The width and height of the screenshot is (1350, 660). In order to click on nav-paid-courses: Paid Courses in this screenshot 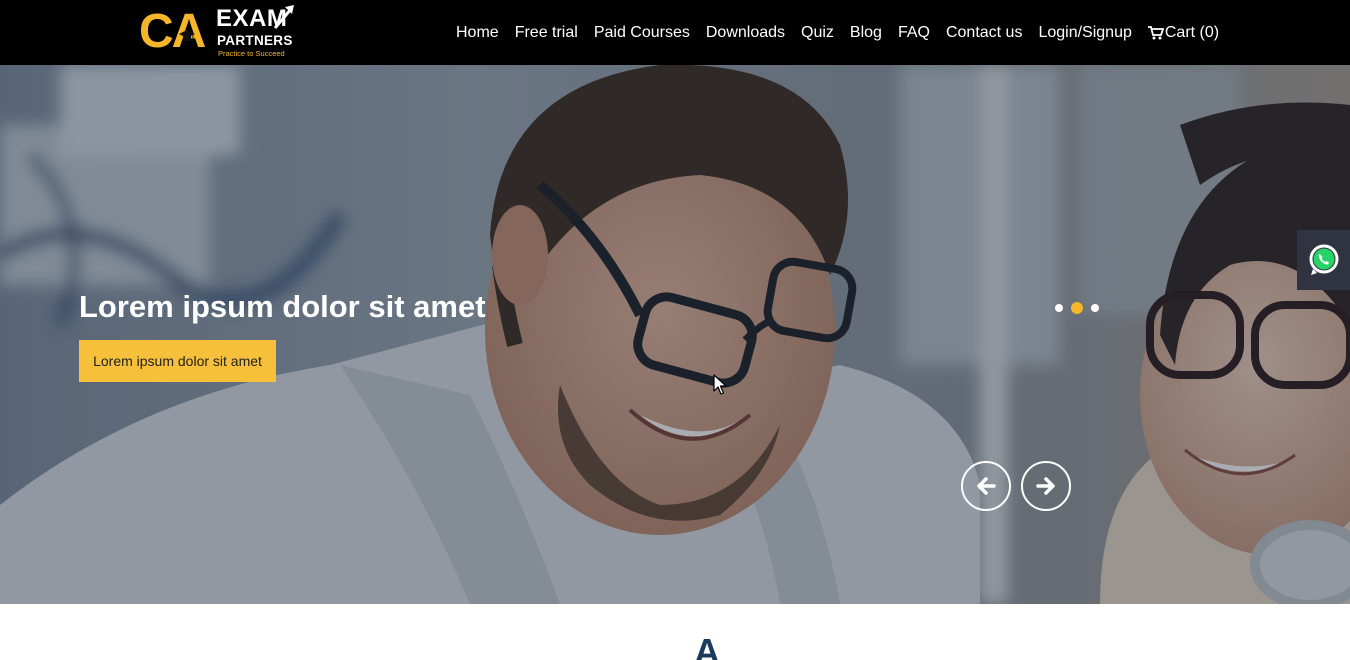, I will do `click(642, 33)`.